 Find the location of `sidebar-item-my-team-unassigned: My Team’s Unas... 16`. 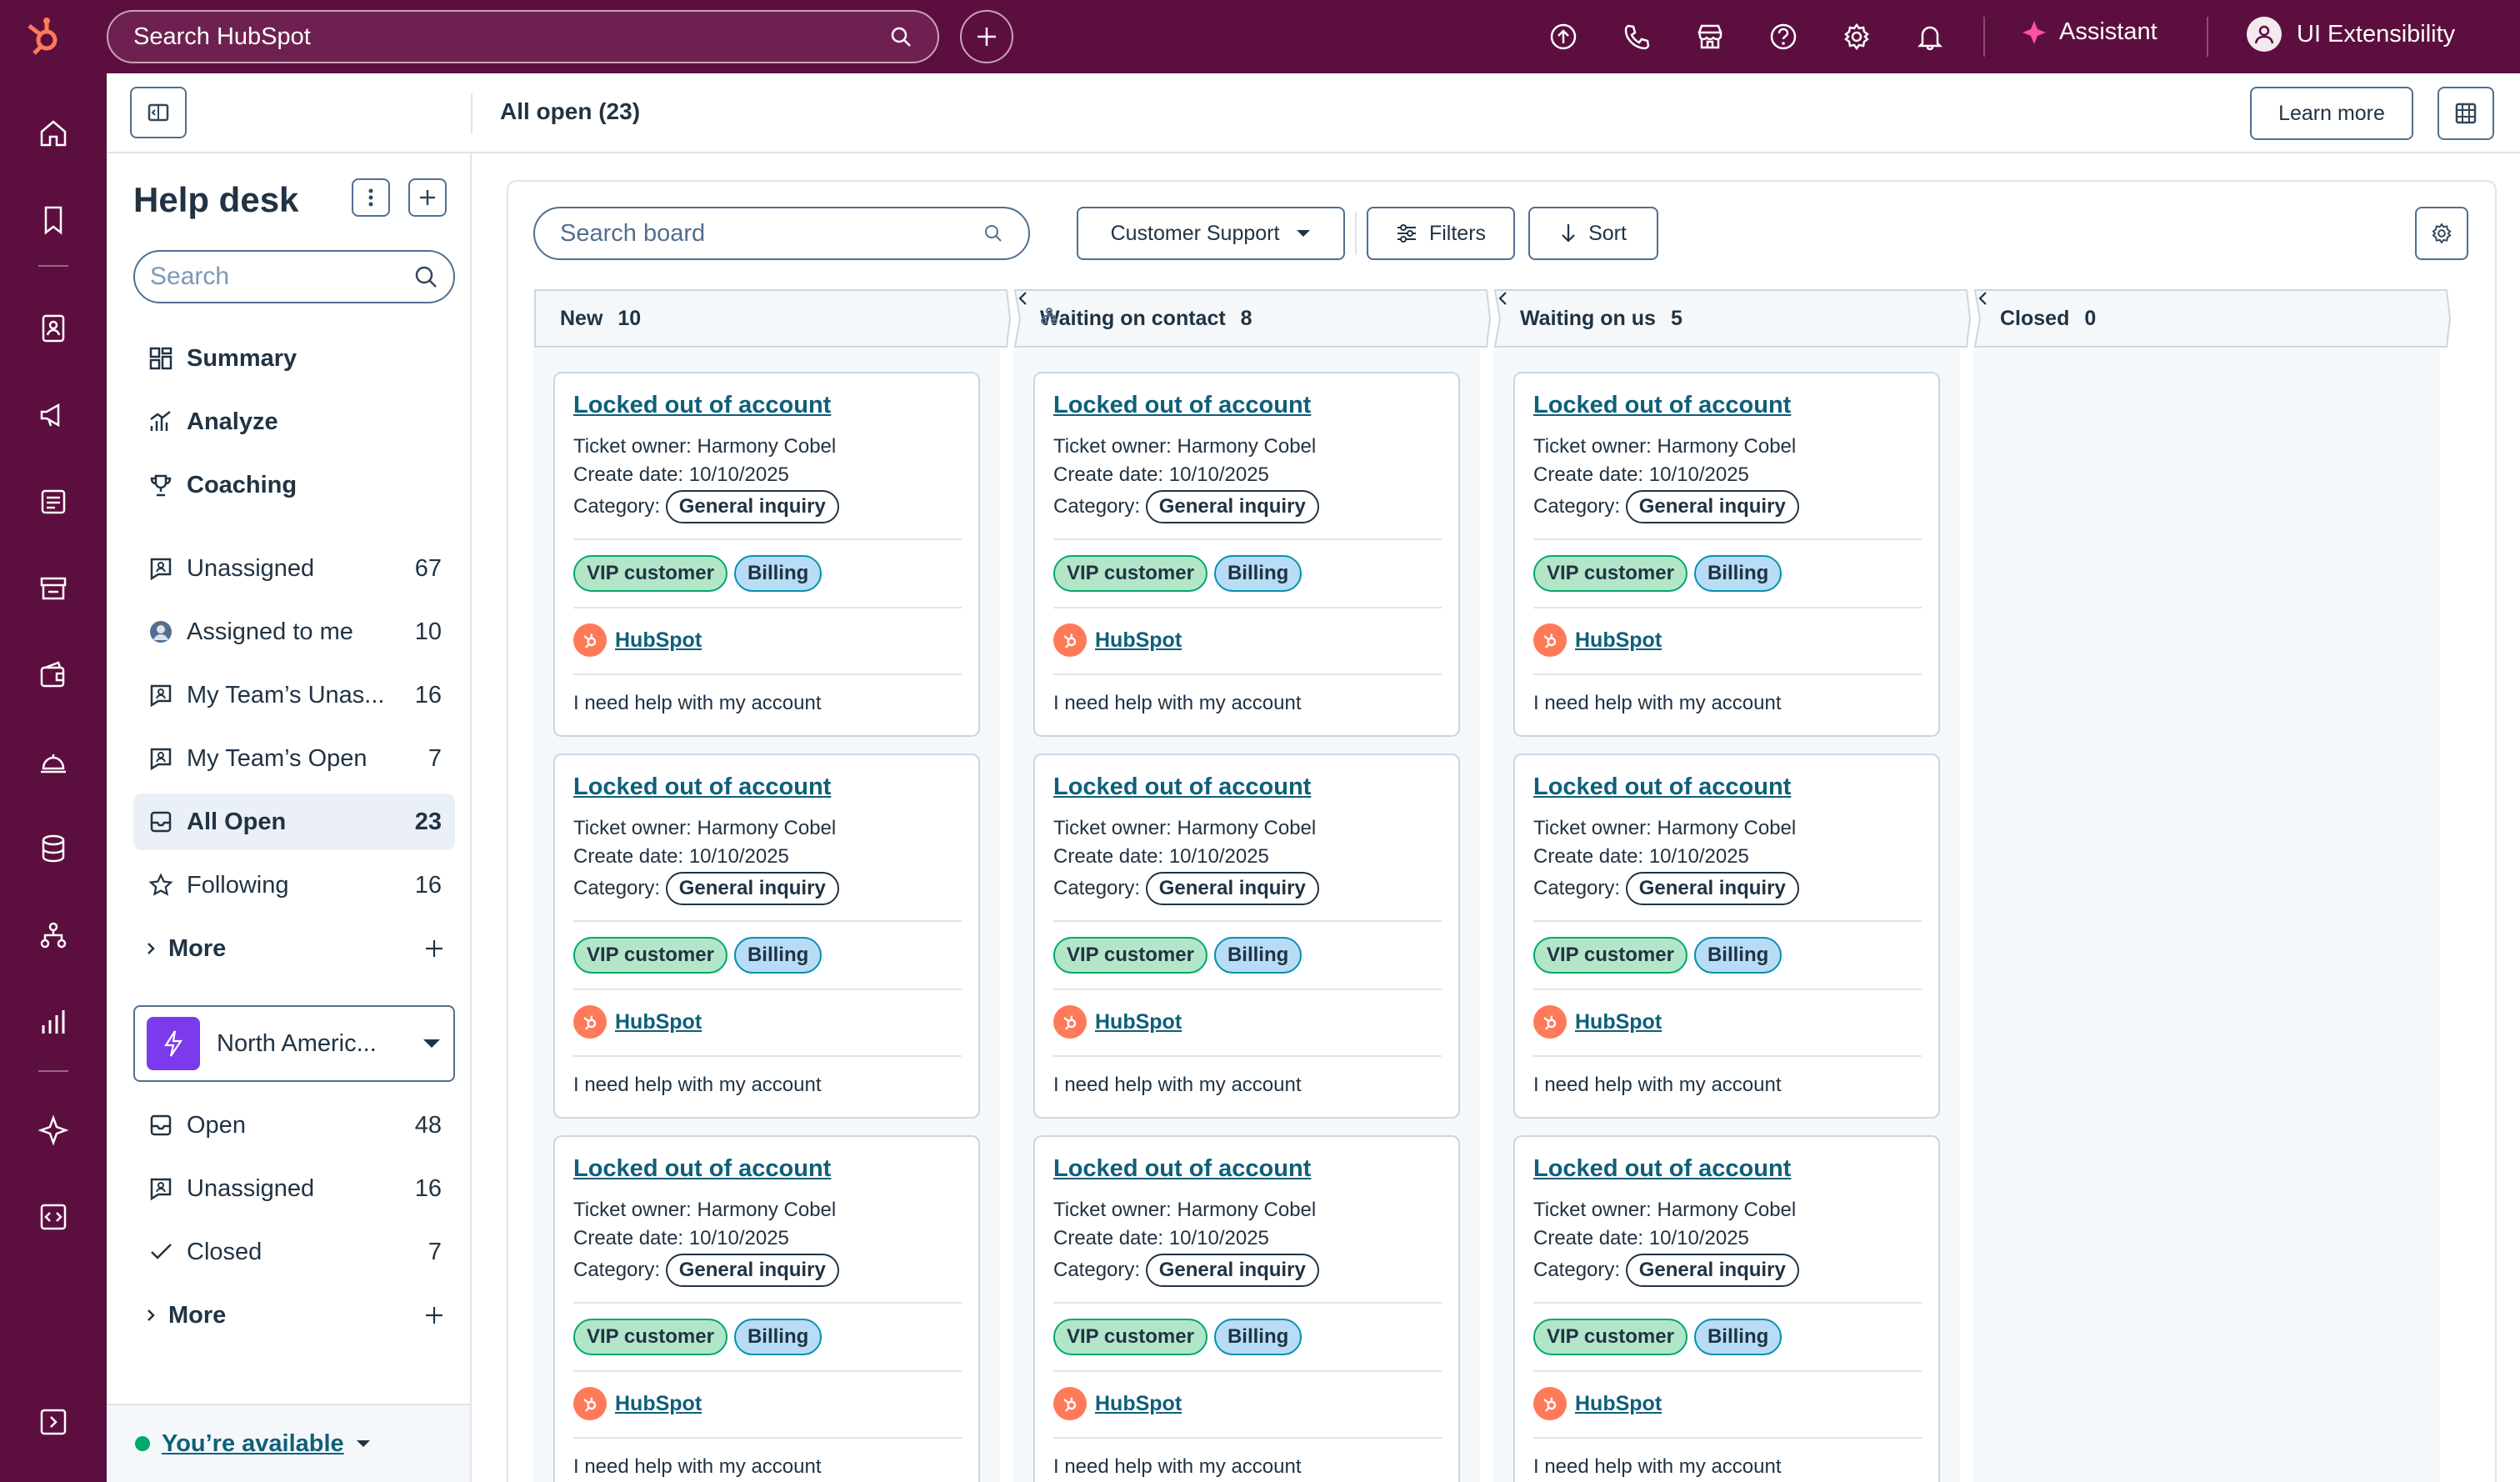

sidebar-item-my-team-unassigned: My Team’s Unas... 16 is located at coordinates (294, 695).